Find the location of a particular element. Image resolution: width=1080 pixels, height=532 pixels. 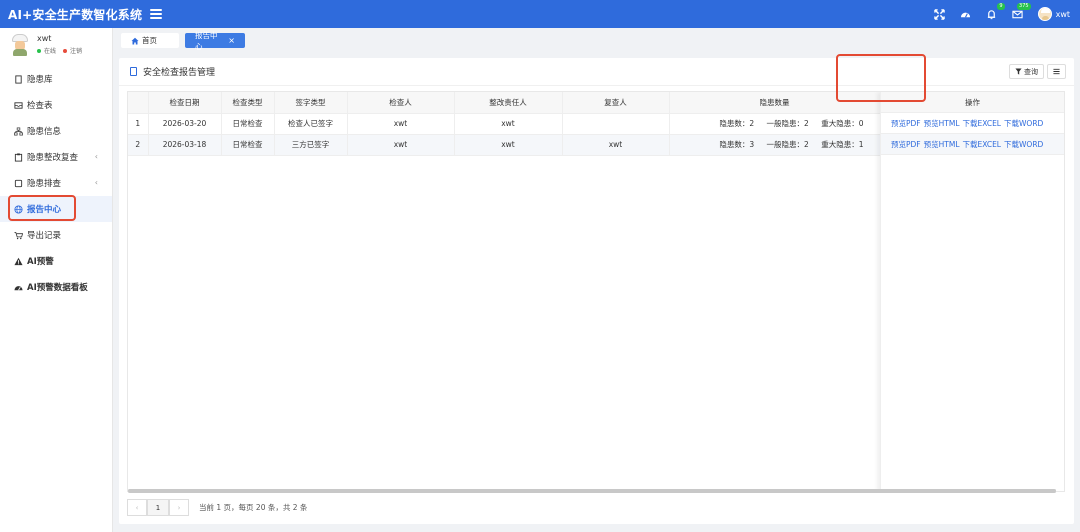

cell-hazard-count: 隐患数：3 一般隐患：2 重大隐患：1 is located at coordinates (775, 145).